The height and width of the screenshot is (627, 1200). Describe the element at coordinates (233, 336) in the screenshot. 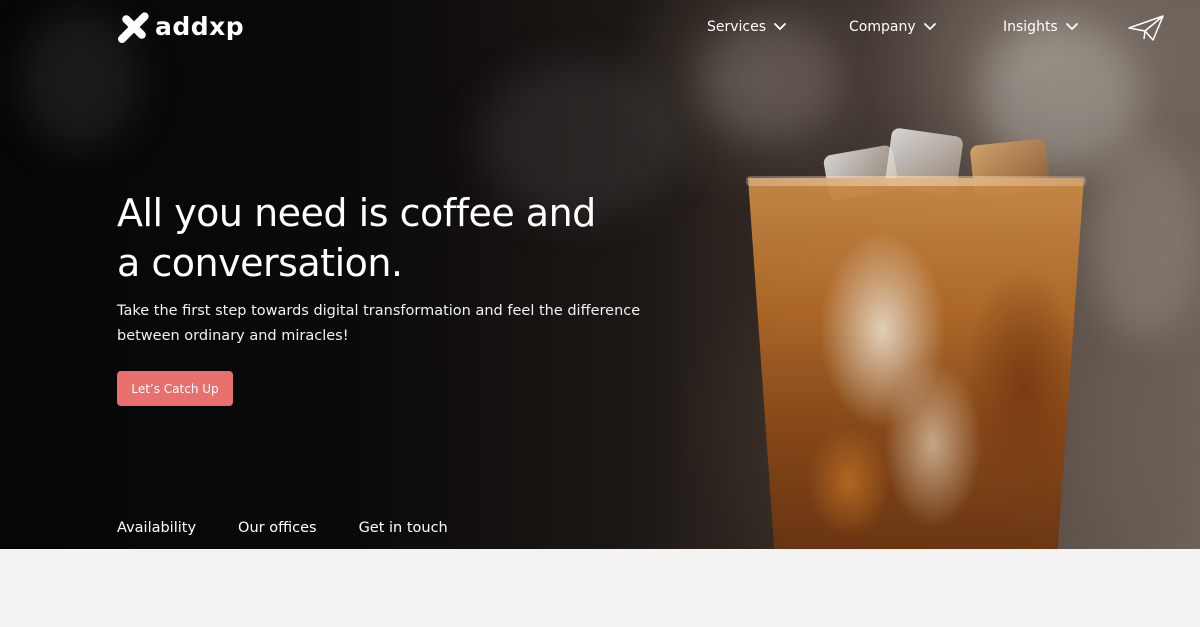

I see `subtext-line: between ordinary and miracles!` at that location.